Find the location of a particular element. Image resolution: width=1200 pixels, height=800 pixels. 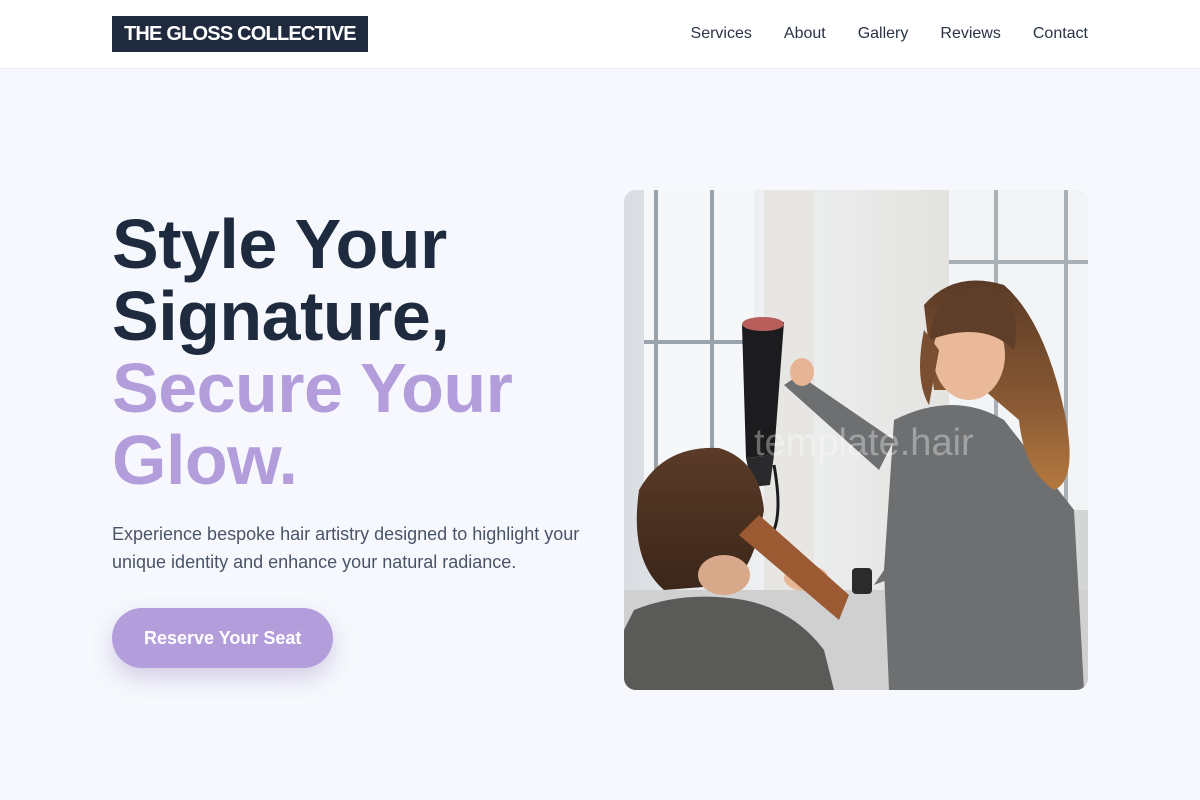

headline-line-1: Style Your is located at coordinates (279, 244).